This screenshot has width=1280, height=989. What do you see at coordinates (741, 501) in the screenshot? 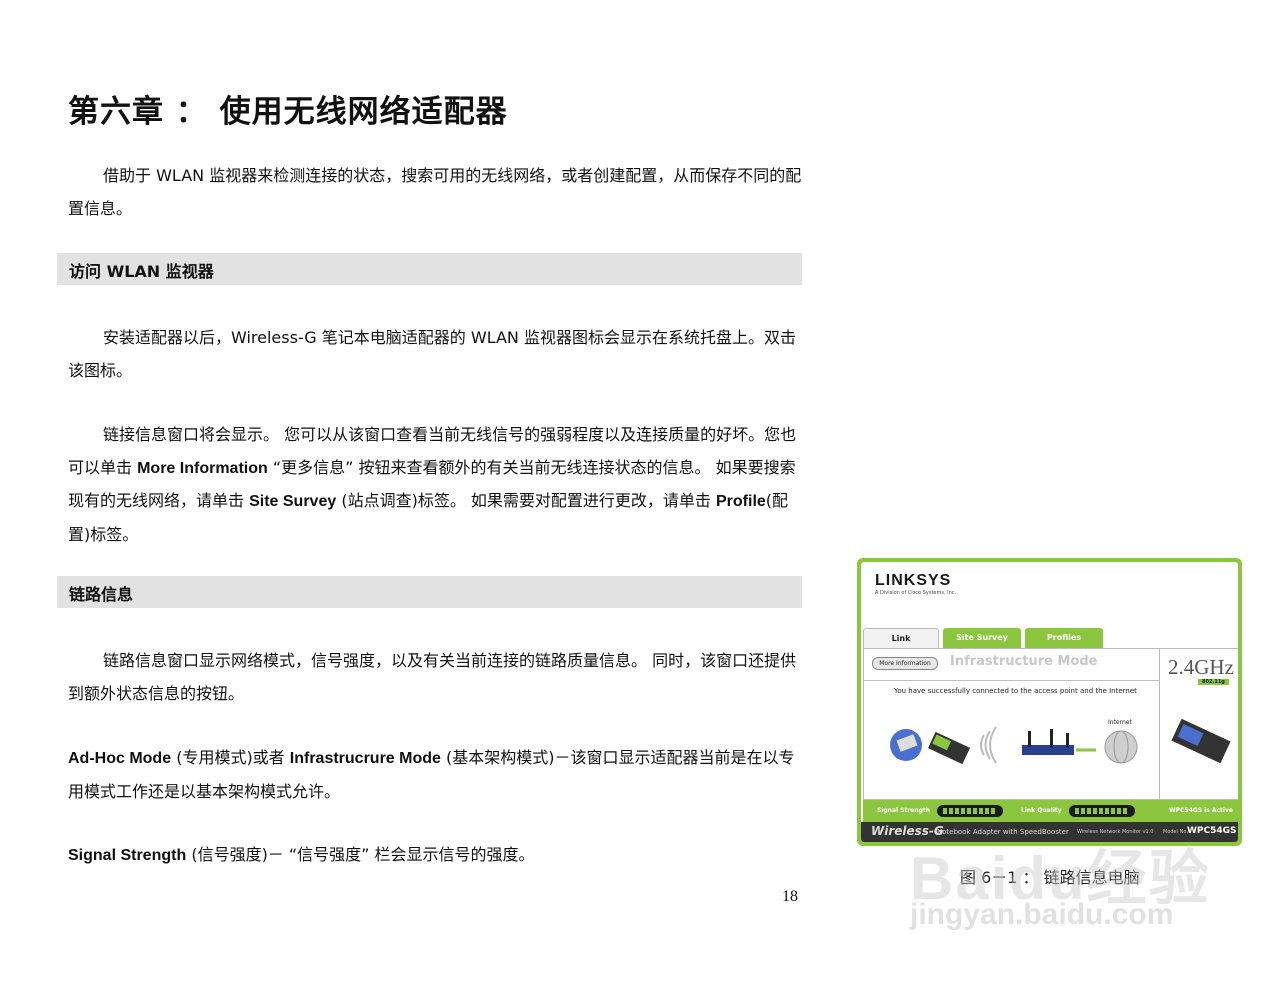
I see `profile-term: Profile` at bounding box center [741, 501].